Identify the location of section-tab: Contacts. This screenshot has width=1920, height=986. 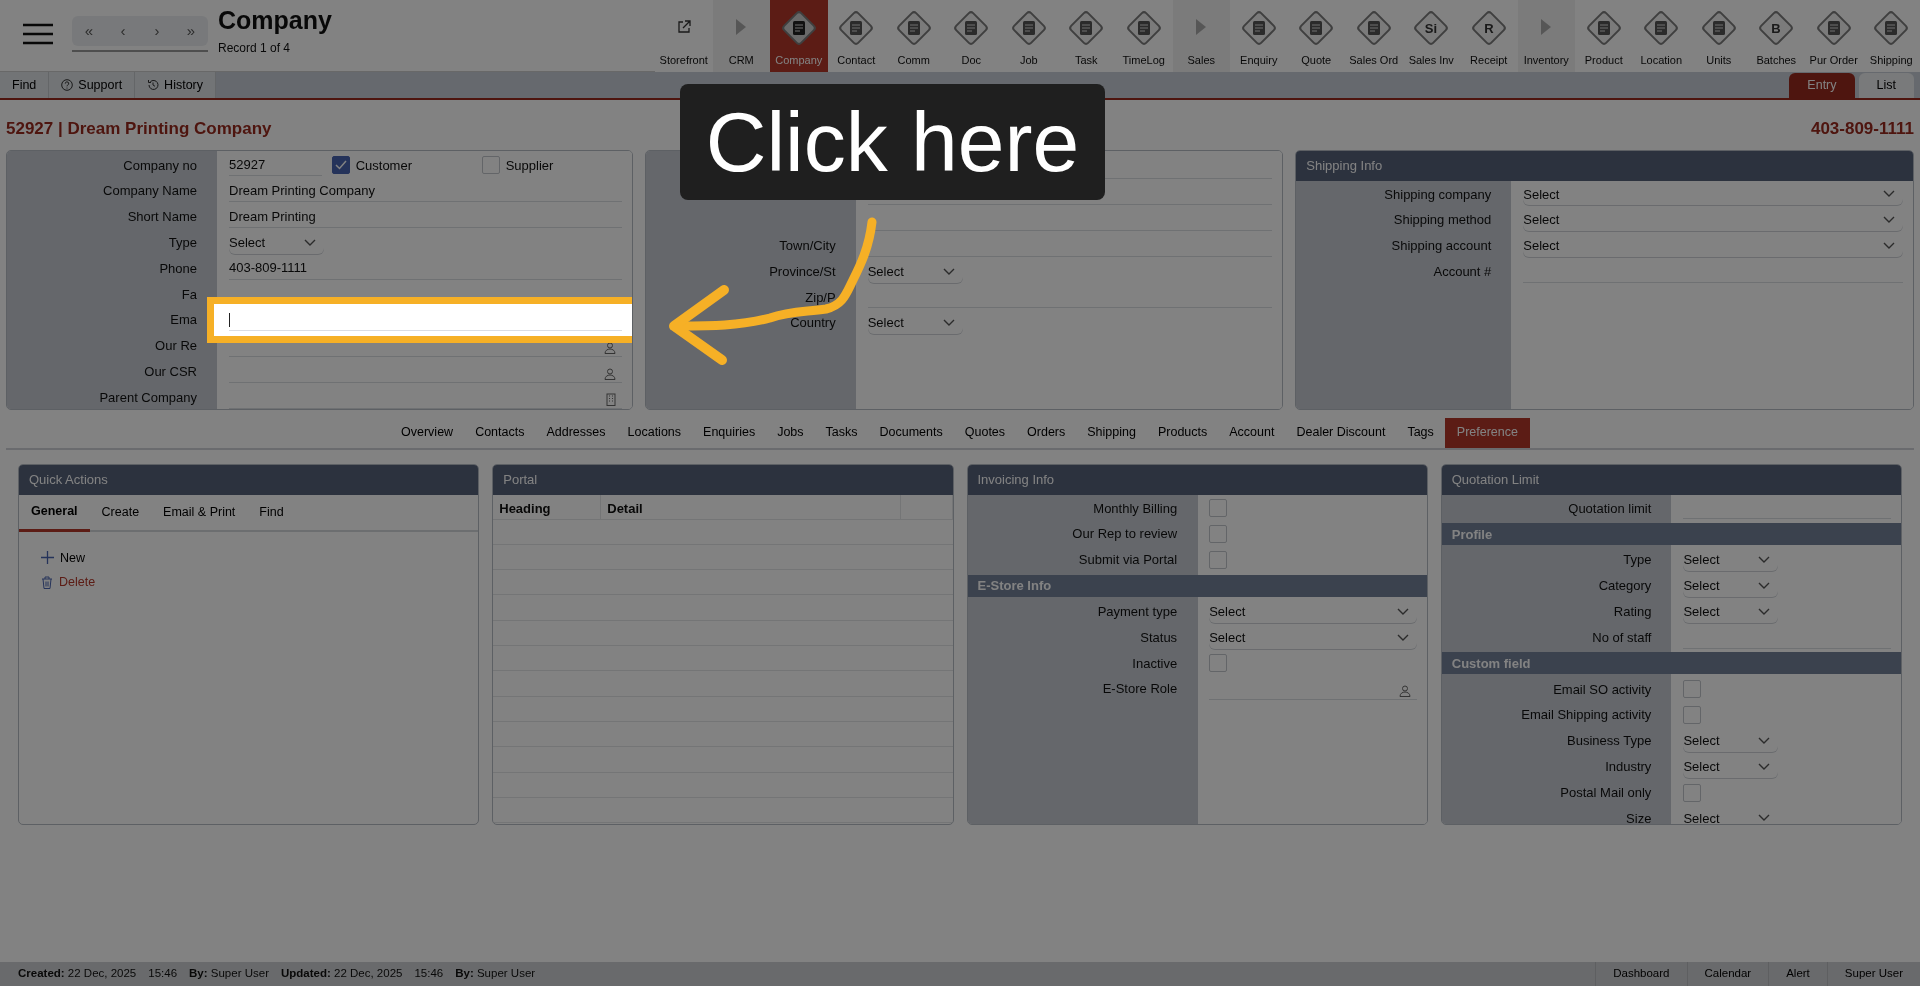
(500, 432).